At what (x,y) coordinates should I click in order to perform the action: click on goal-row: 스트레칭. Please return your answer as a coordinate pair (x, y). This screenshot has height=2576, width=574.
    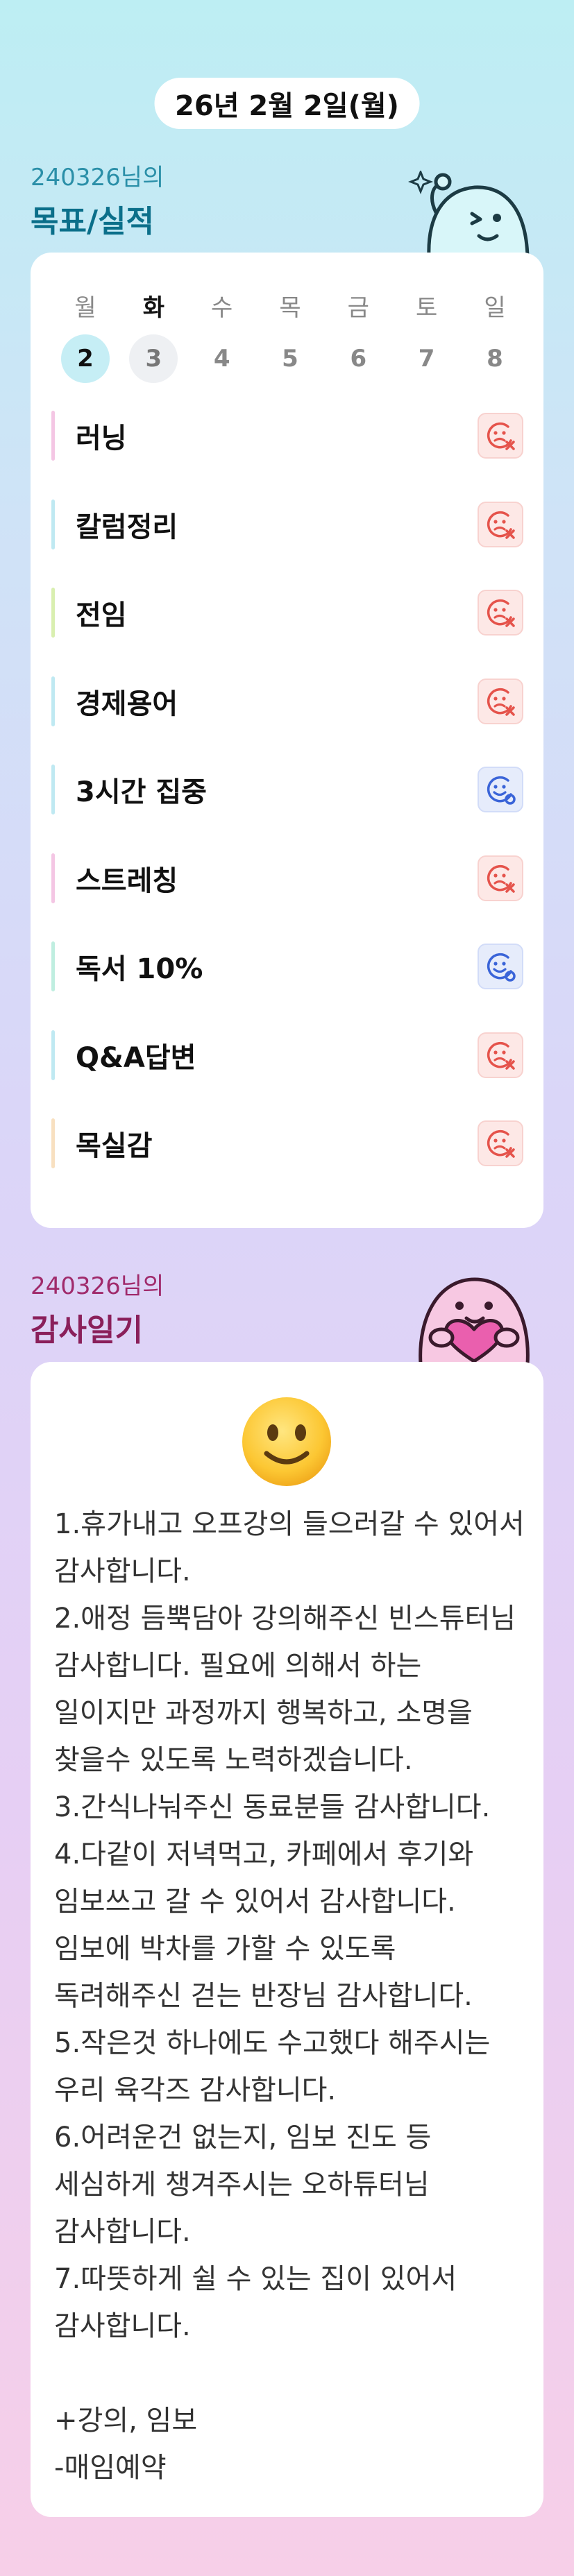
    Looking at the image, I should click on (287, 878).